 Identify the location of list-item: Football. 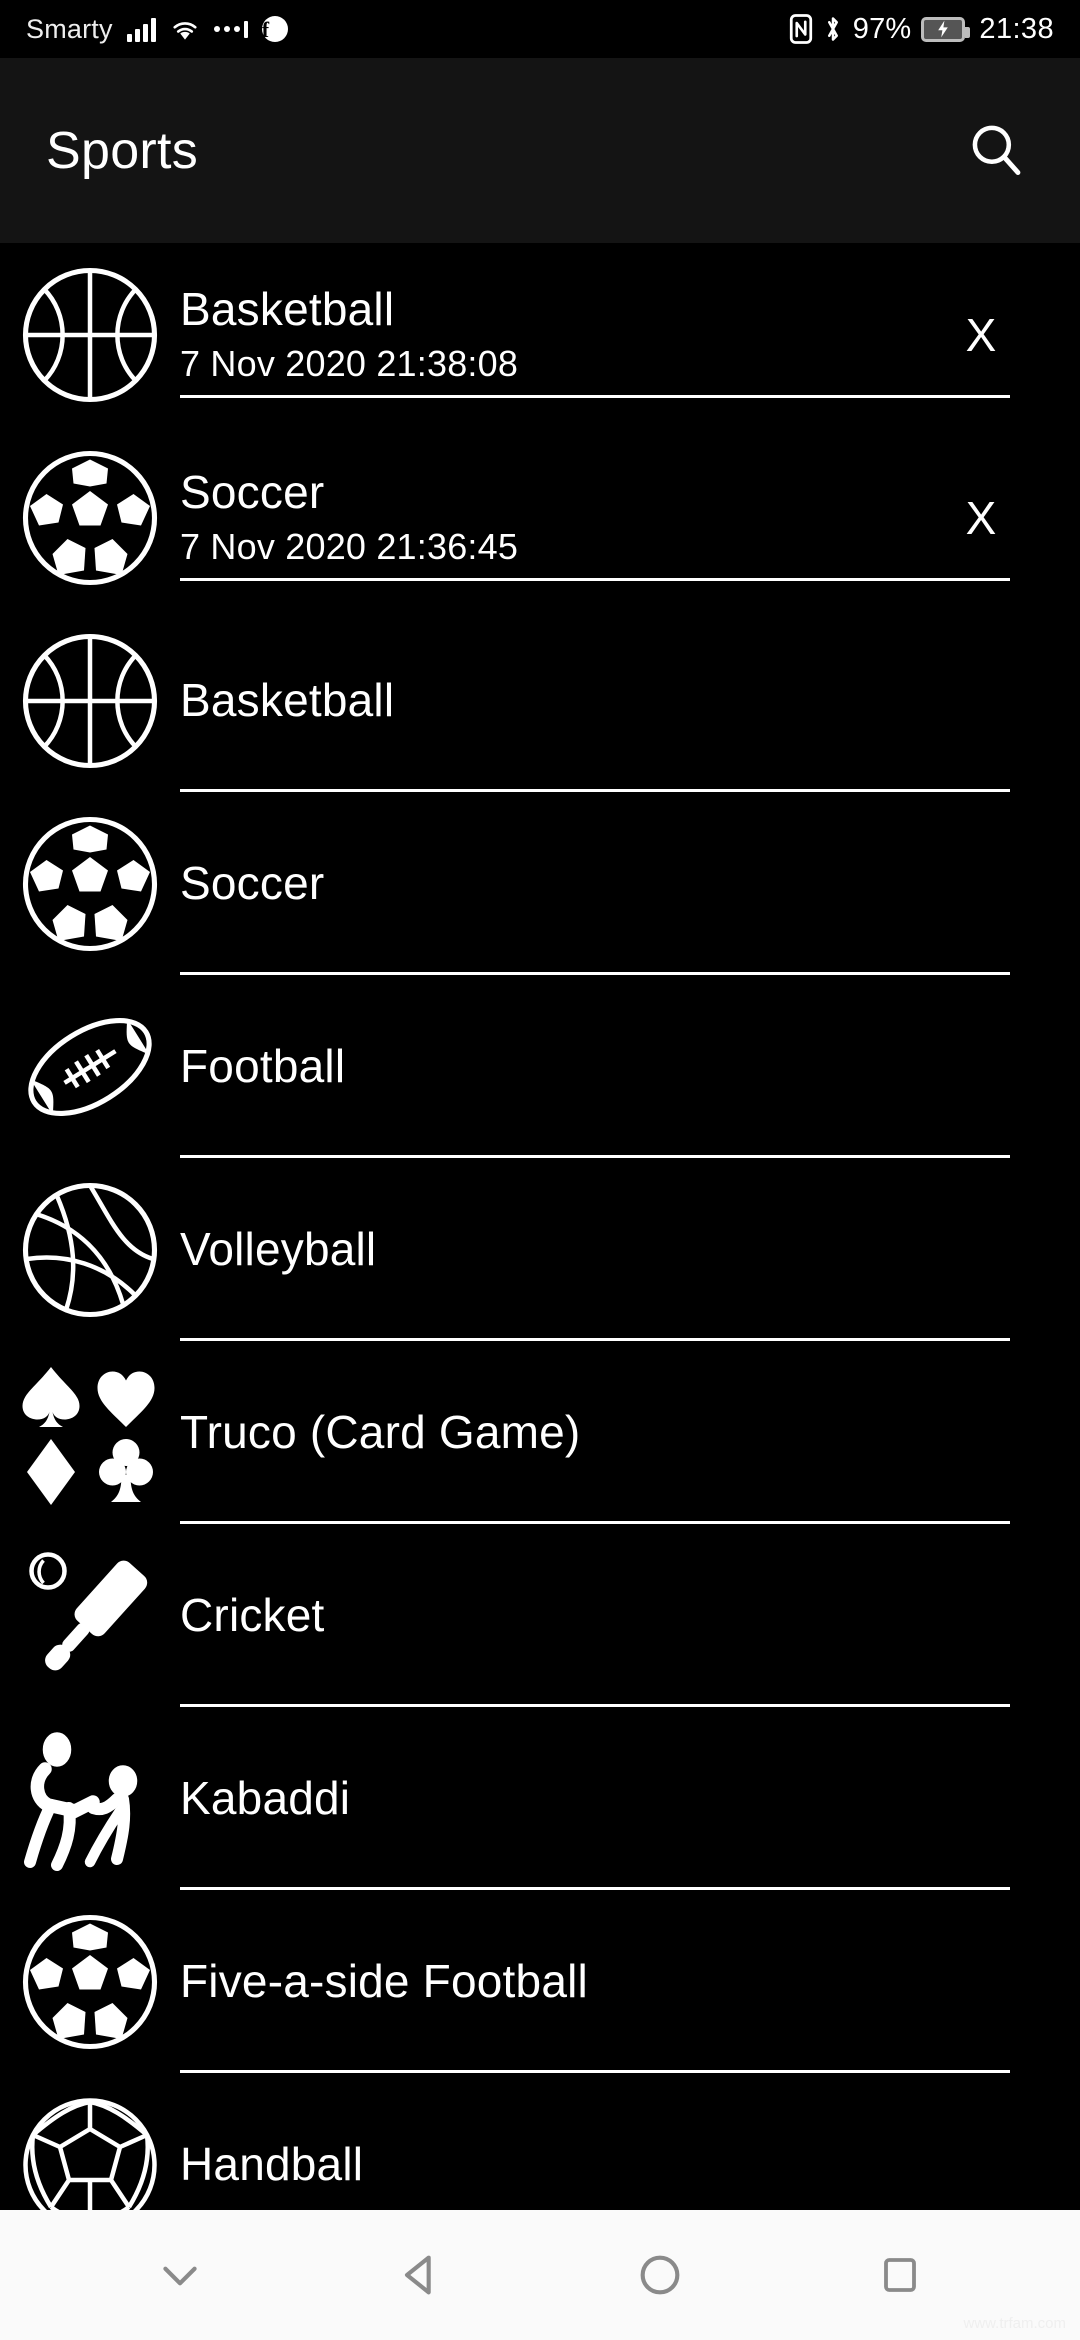
(540, 1066).